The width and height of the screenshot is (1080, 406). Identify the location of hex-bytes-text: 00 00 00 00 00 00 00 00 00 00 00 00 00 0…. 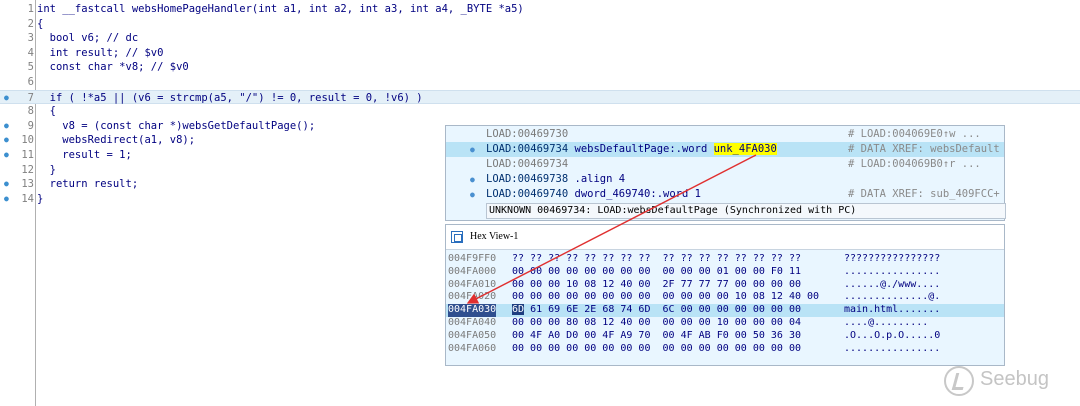
(656, 348).